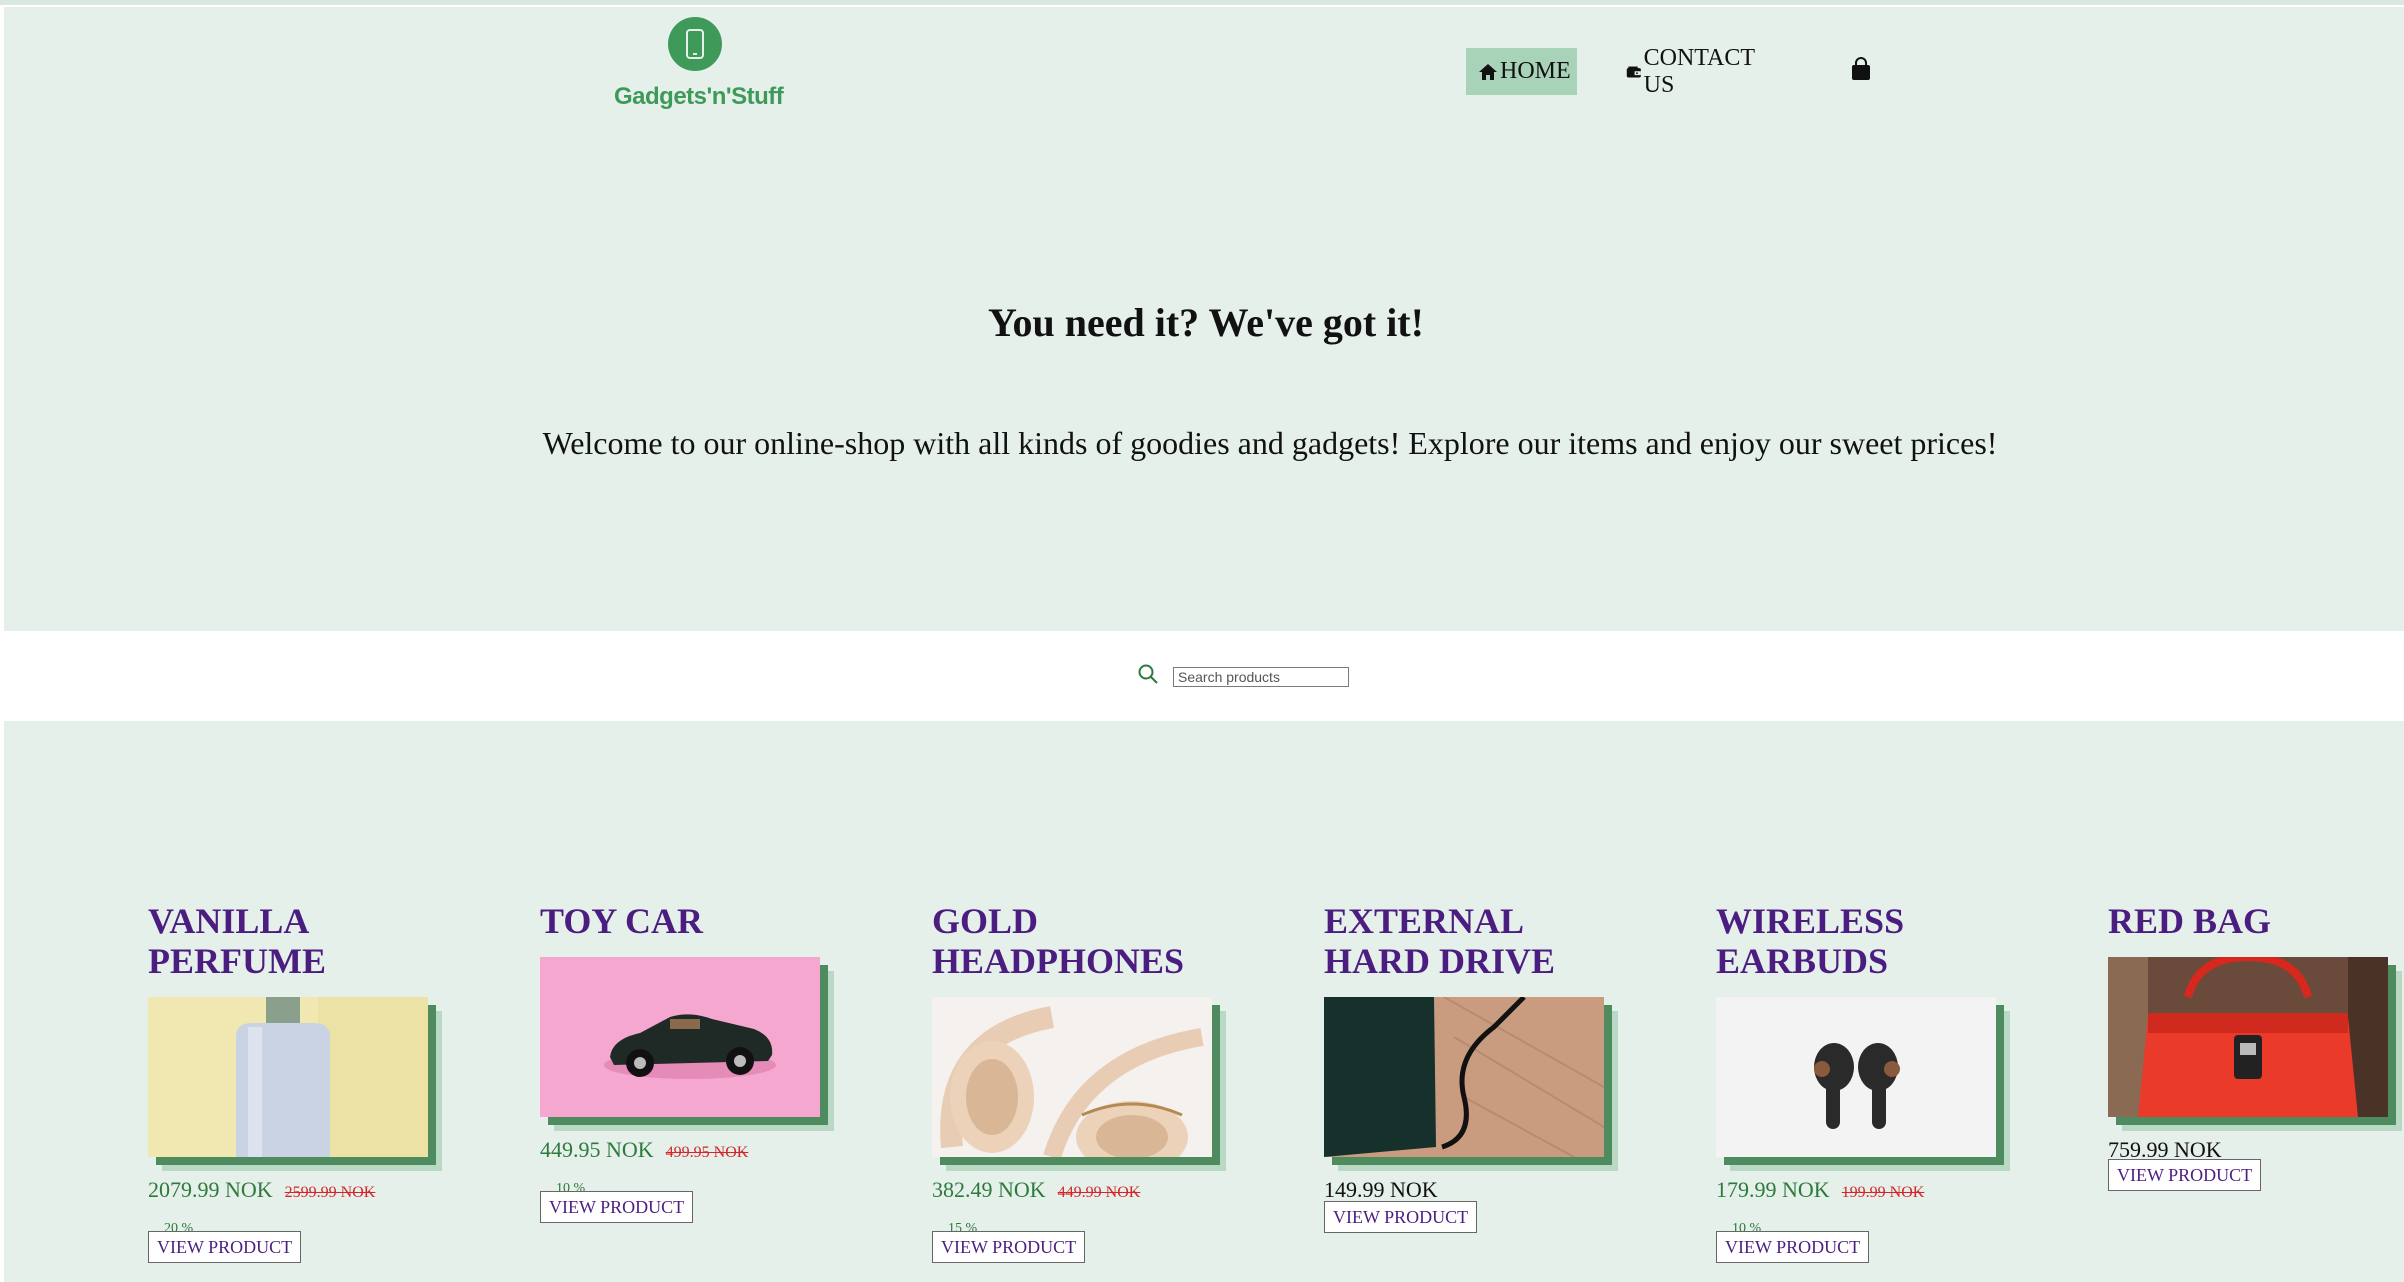  What do you see at coordinates (1261, 677) in the screenshot?
I see `search-input` at bounding box center [1261, 677].